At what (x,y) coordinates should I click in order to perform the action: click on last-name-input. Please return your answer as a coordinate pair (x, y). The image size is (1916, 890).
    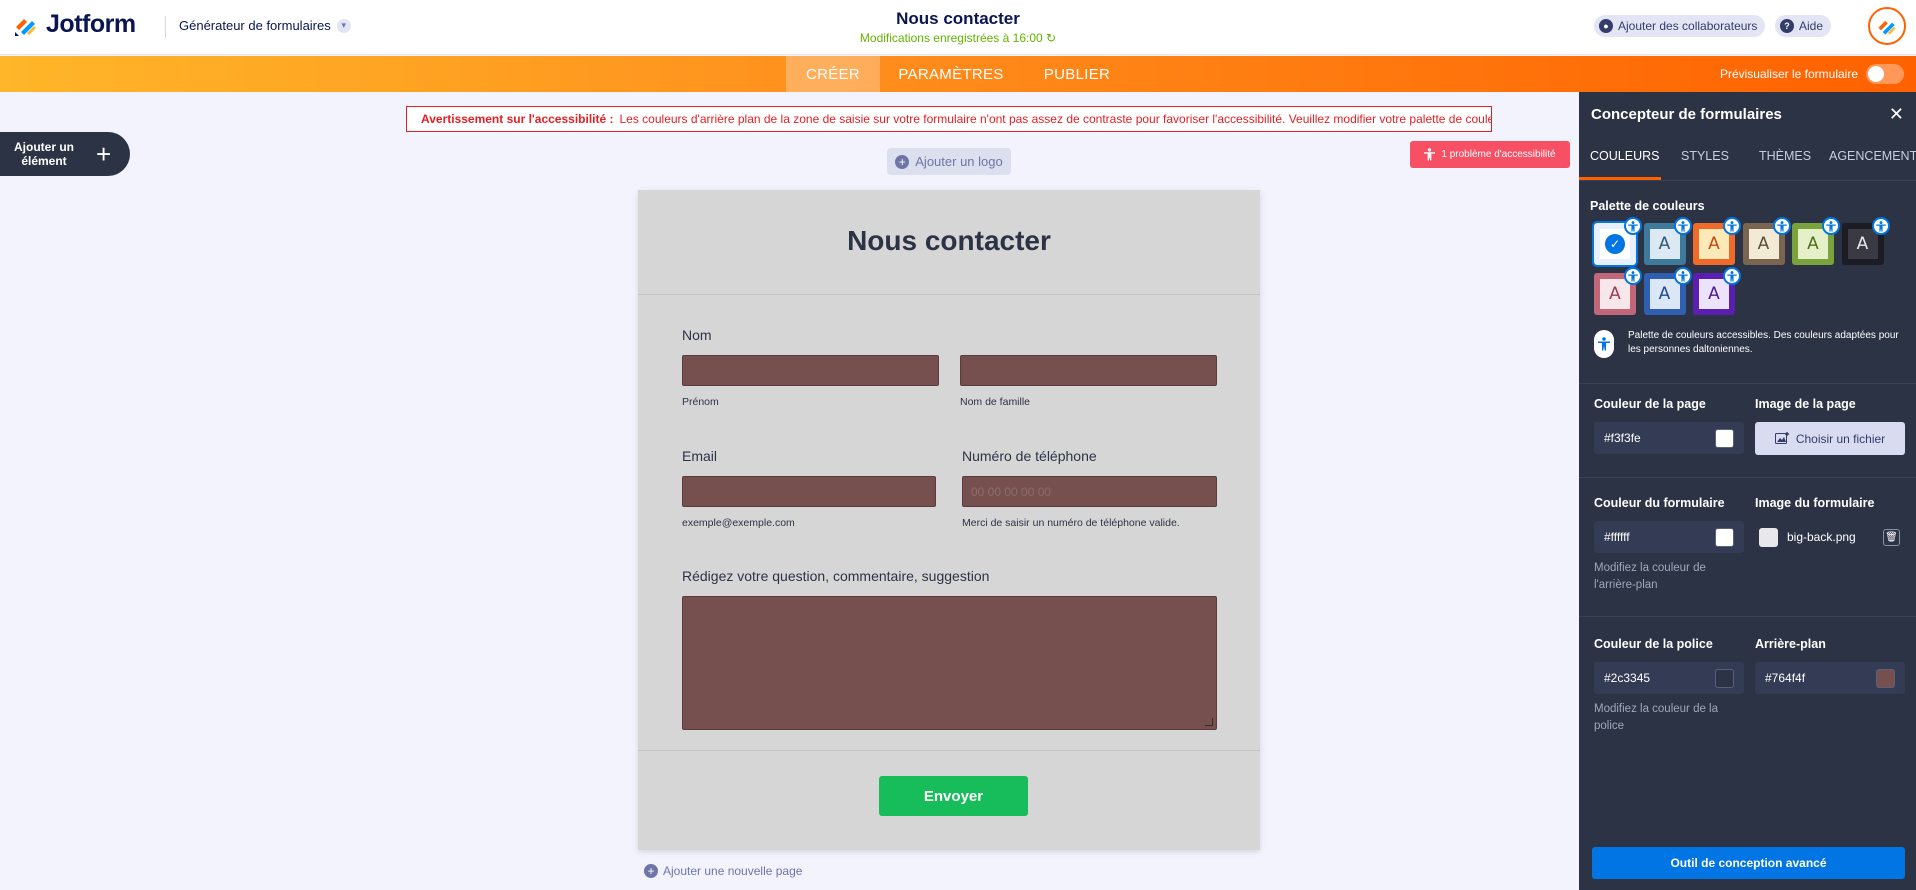
    Looking at the image, I should click on (1088, 370).